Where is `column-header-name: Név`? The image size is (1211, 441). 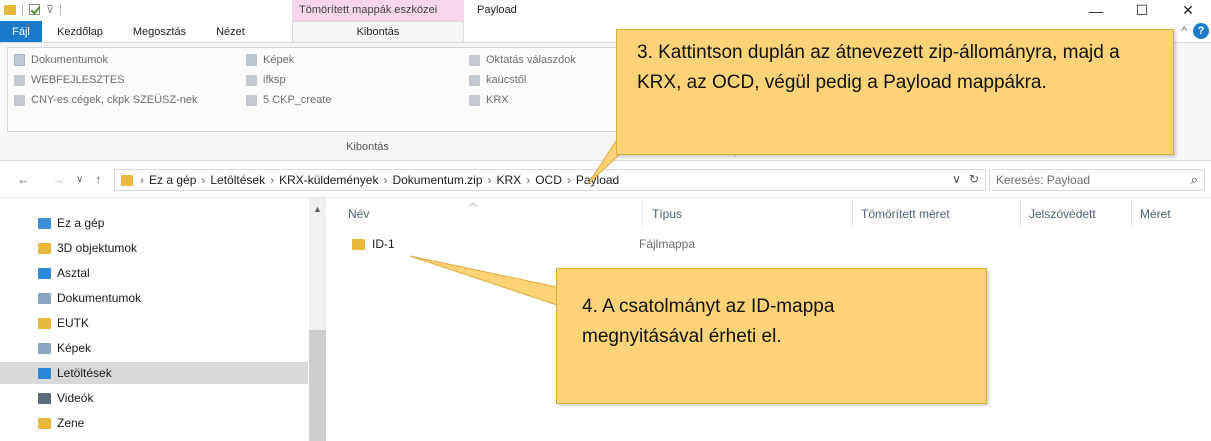 column-header-name: Név is located at coordinates (358, 214).